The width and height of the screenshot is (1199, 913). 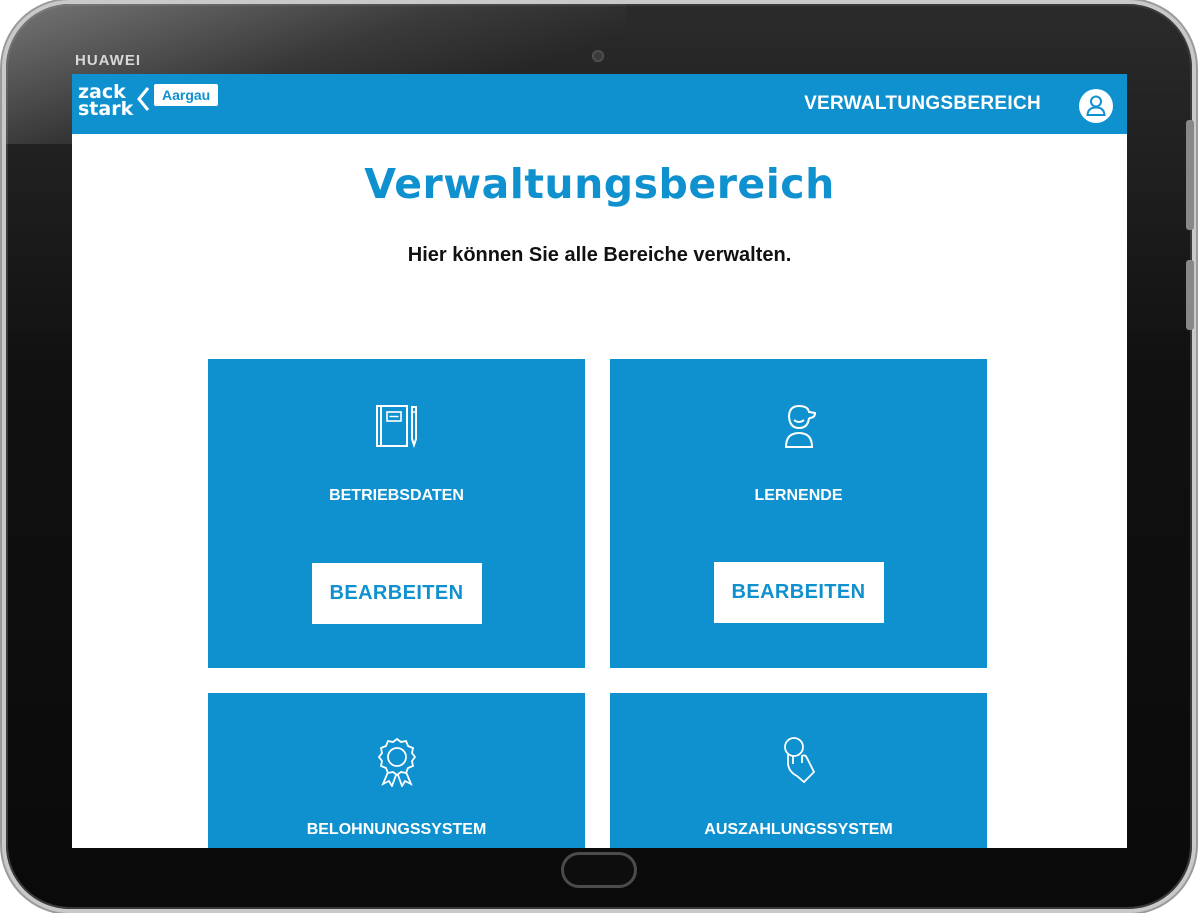 I want to click on card-label-lernende: LERNENDE, so click(x=798, y=495).